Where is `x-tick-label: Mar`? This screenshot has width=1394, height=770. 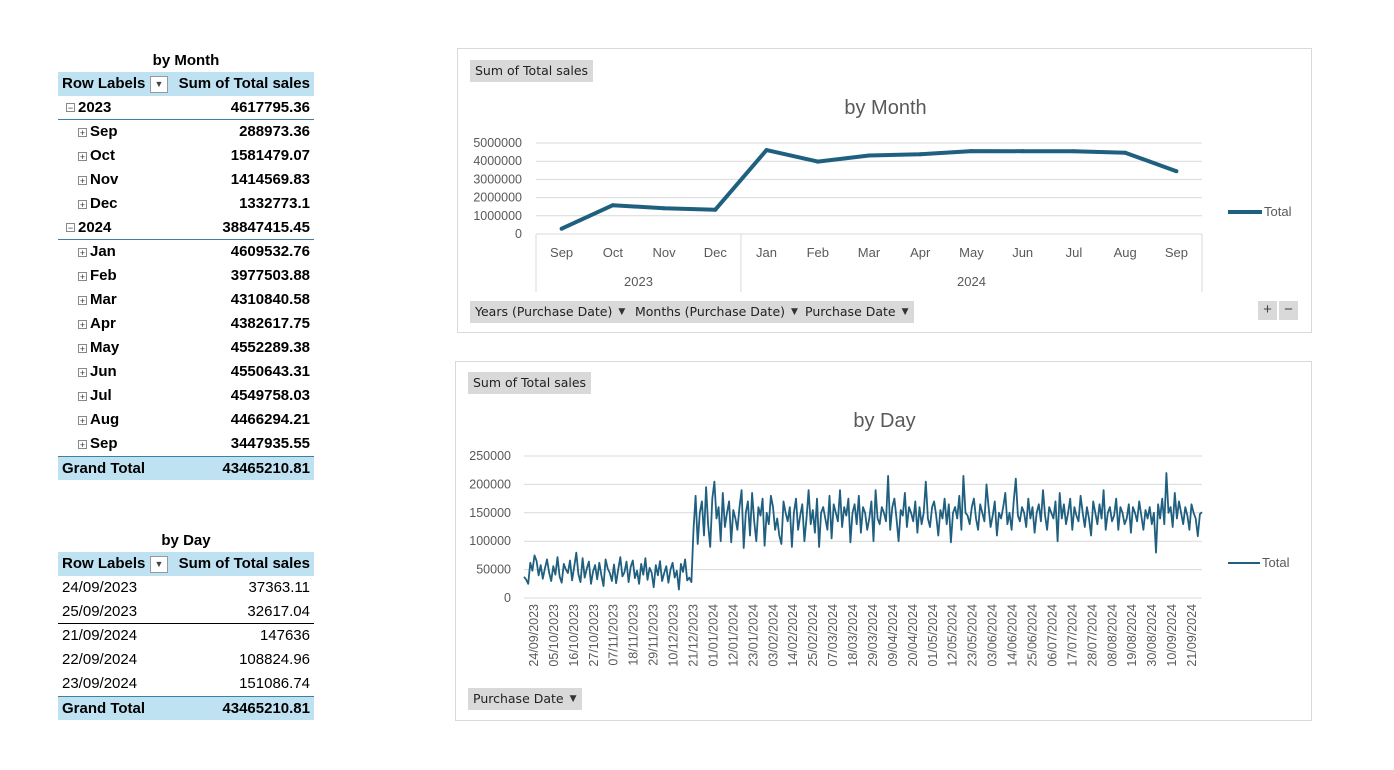
x-tick-label: Mar is located at coordinates (869, 252).